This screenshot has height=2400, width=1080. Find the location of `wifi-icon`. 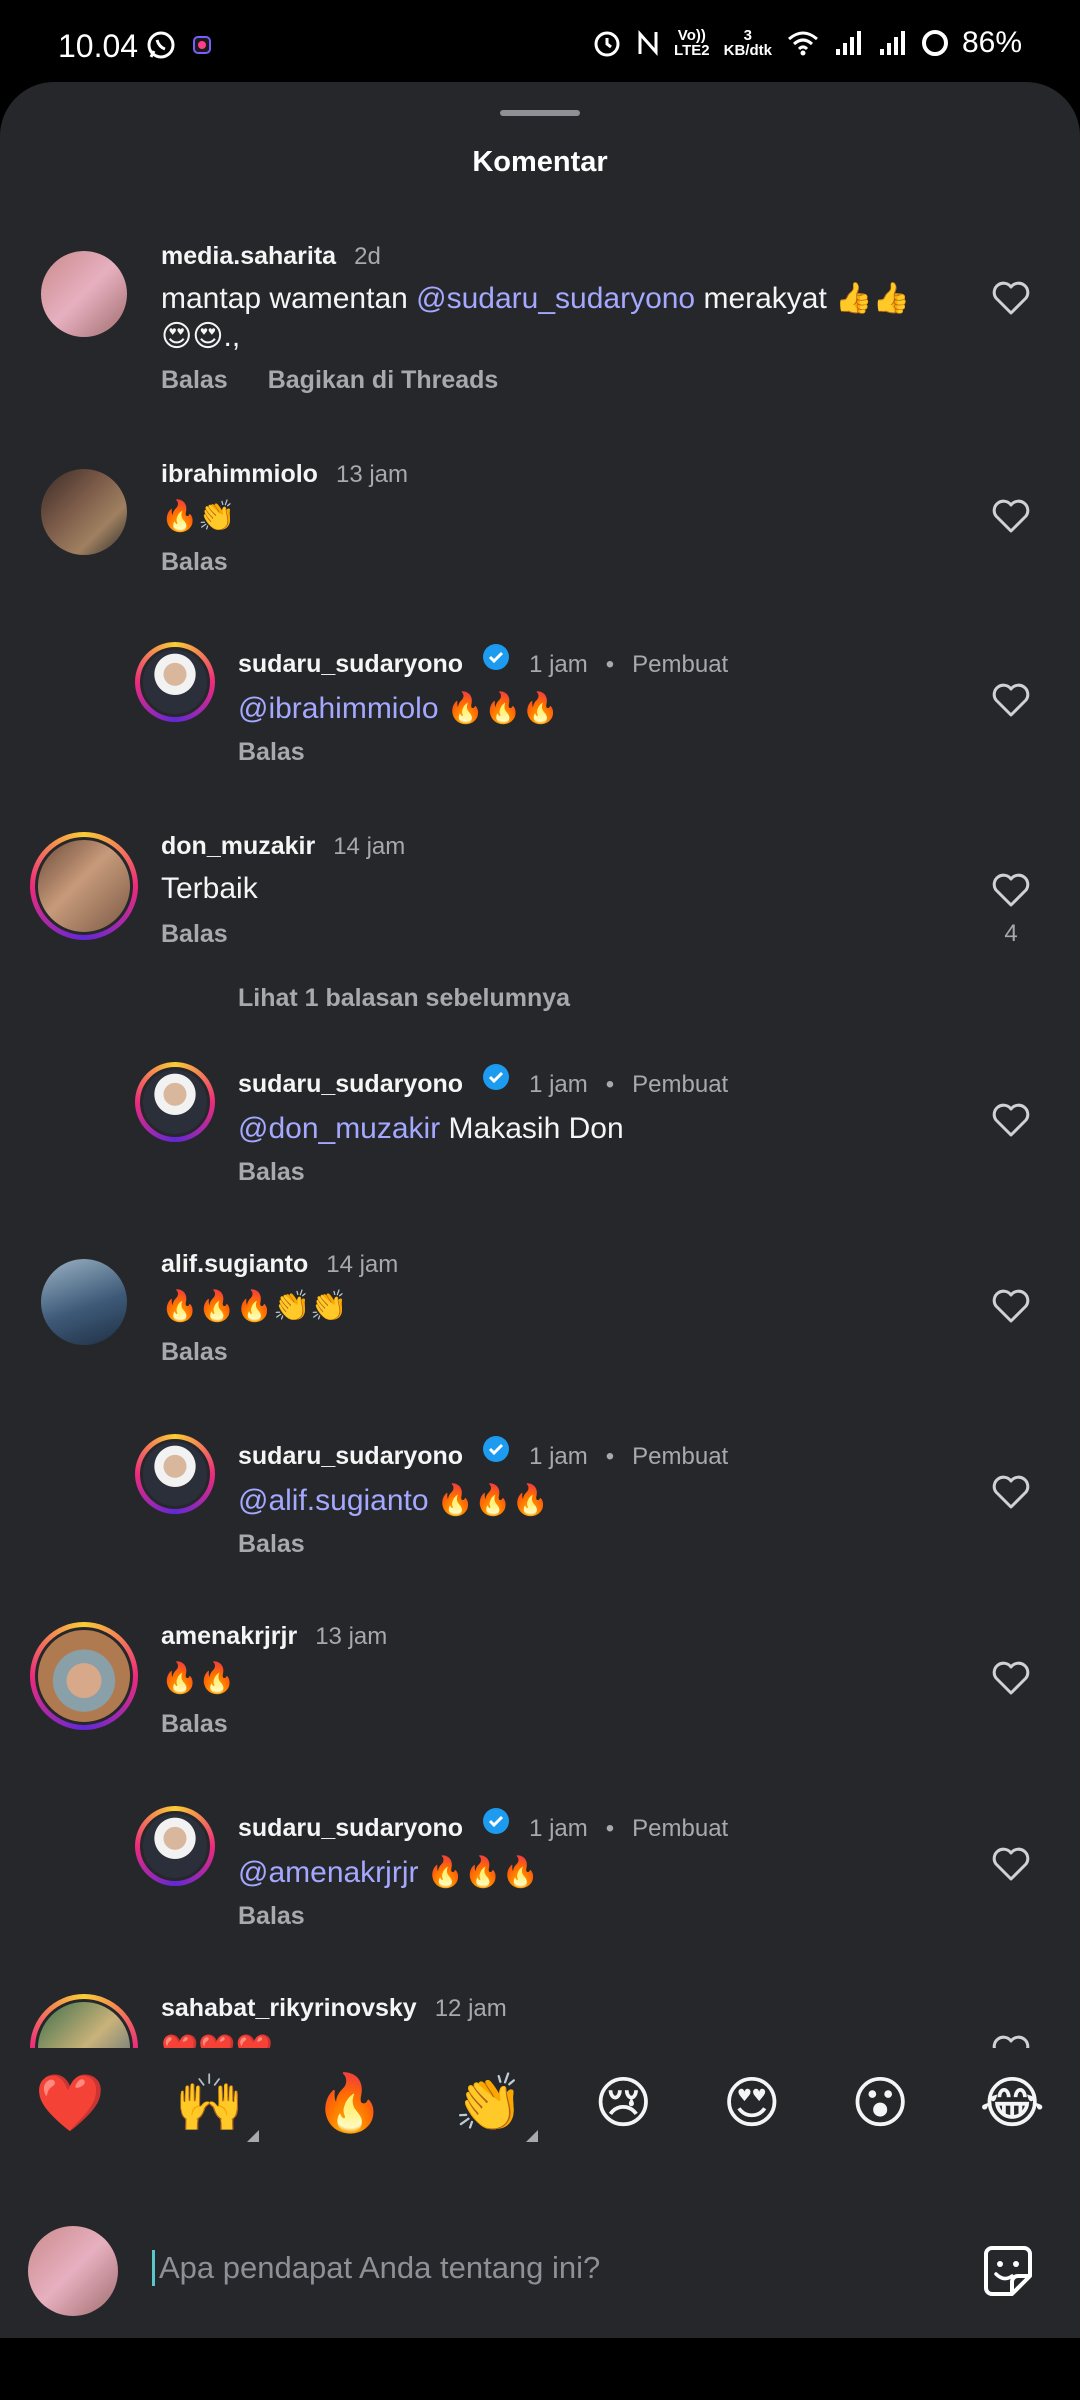

wifi-icon is located at coordinates (802, 43).